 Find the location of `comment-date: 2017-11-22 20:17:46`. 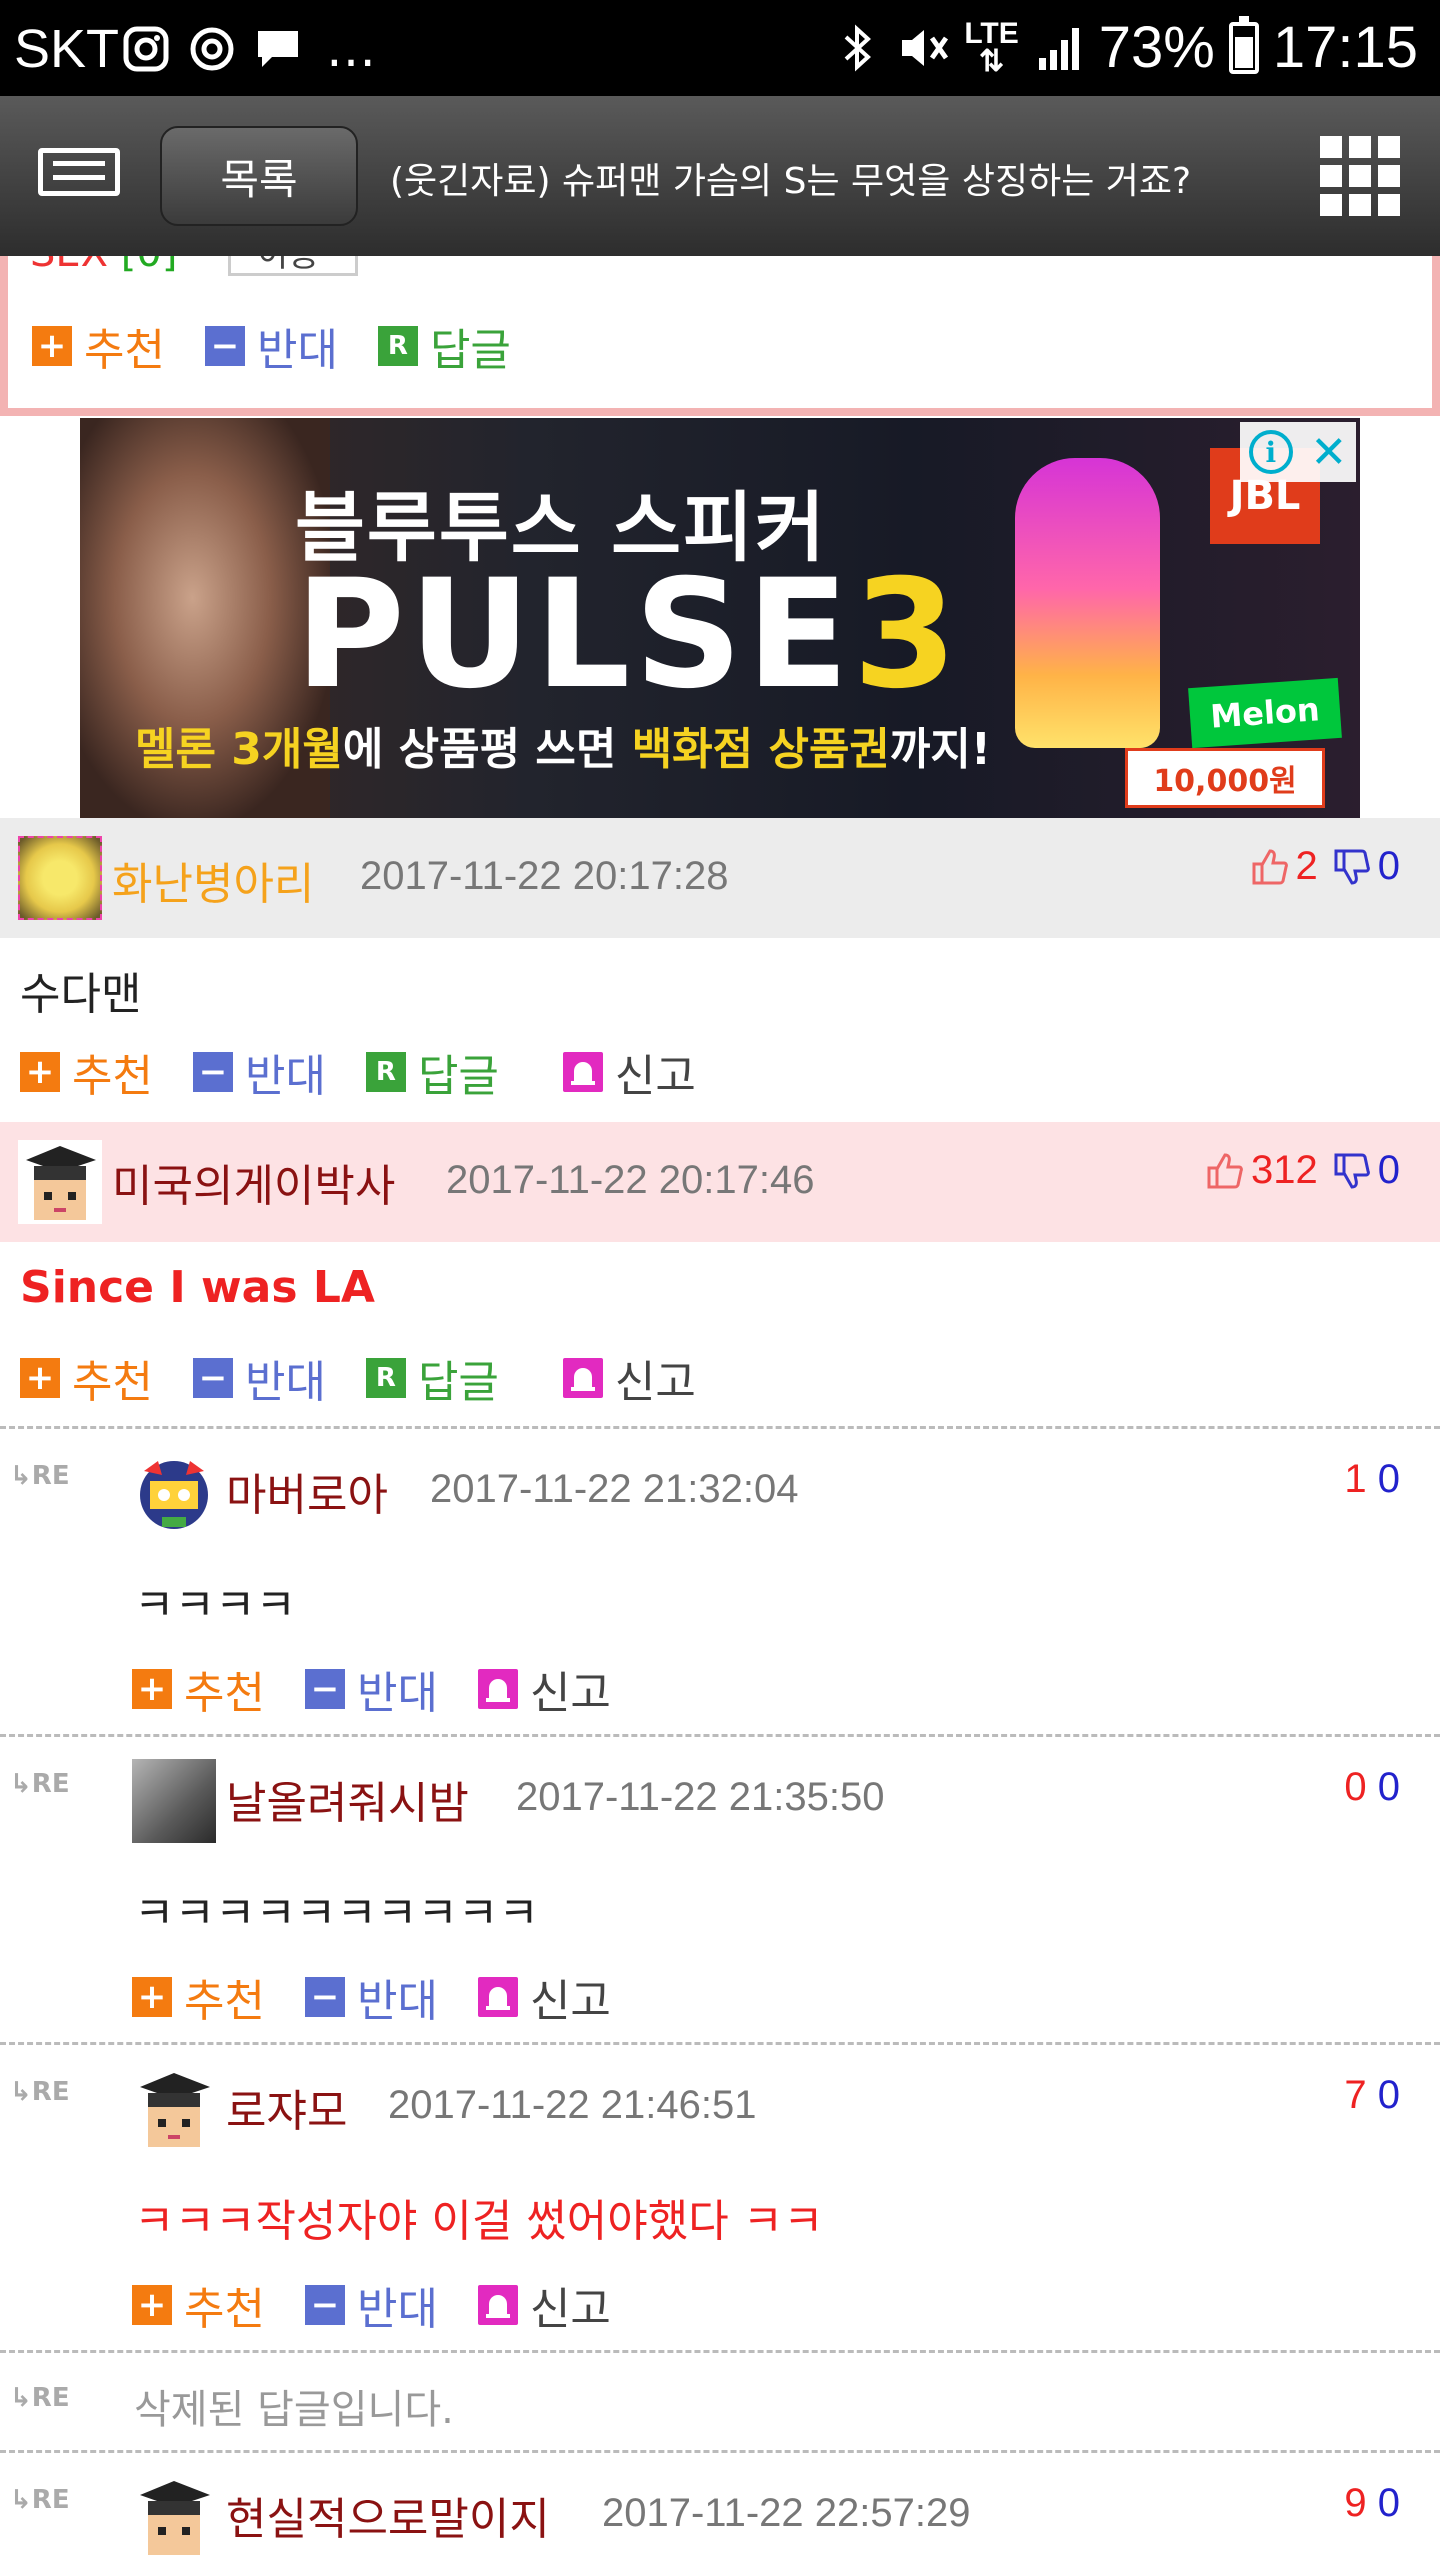

comment-date: 2017-11-22 20:17:46 is located at coordinates (630, 1180).